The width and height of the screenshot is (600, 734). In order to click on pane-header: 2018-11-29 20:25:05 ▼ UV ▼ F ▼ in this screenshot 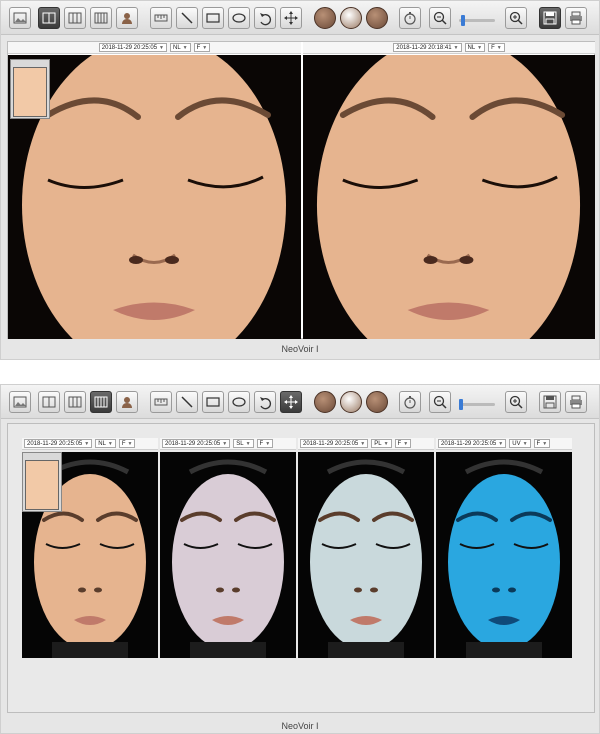, I will do `click(504, 444)`.